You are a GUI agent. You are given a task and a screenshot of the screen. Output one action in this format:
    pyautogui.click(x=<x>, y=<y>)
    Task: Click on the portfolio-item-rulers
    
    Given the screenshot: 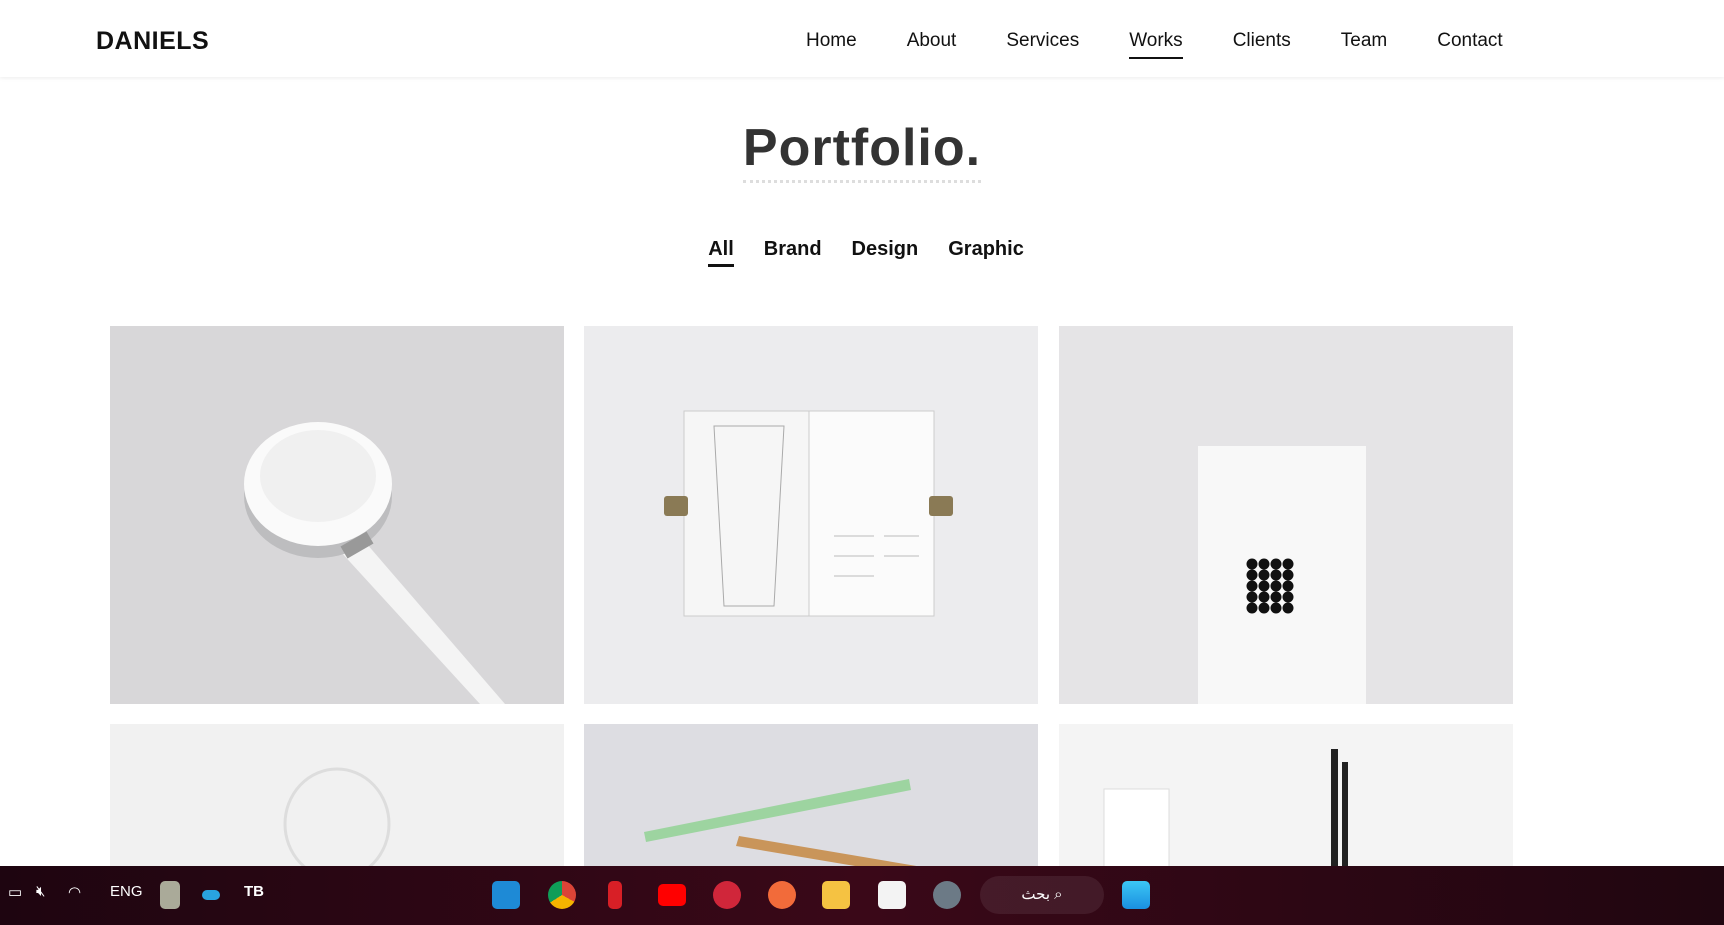 What is the action you would take?
    pyautogui.click(x=811, y=804)
    